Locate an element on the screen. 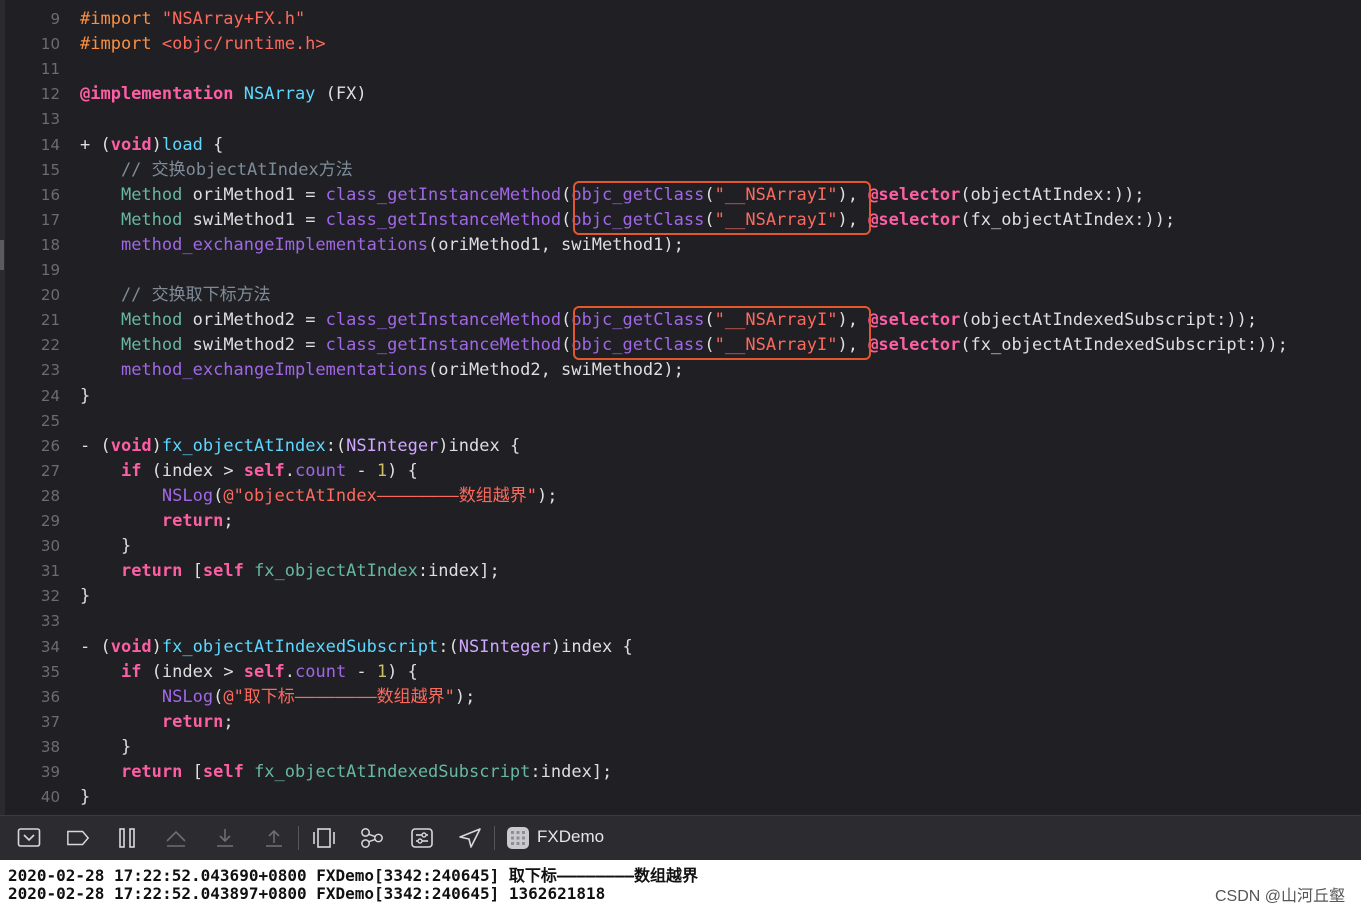 The height and width of the screenshot is (911, 1361). code-token: load is located at coordinates (182, 144).